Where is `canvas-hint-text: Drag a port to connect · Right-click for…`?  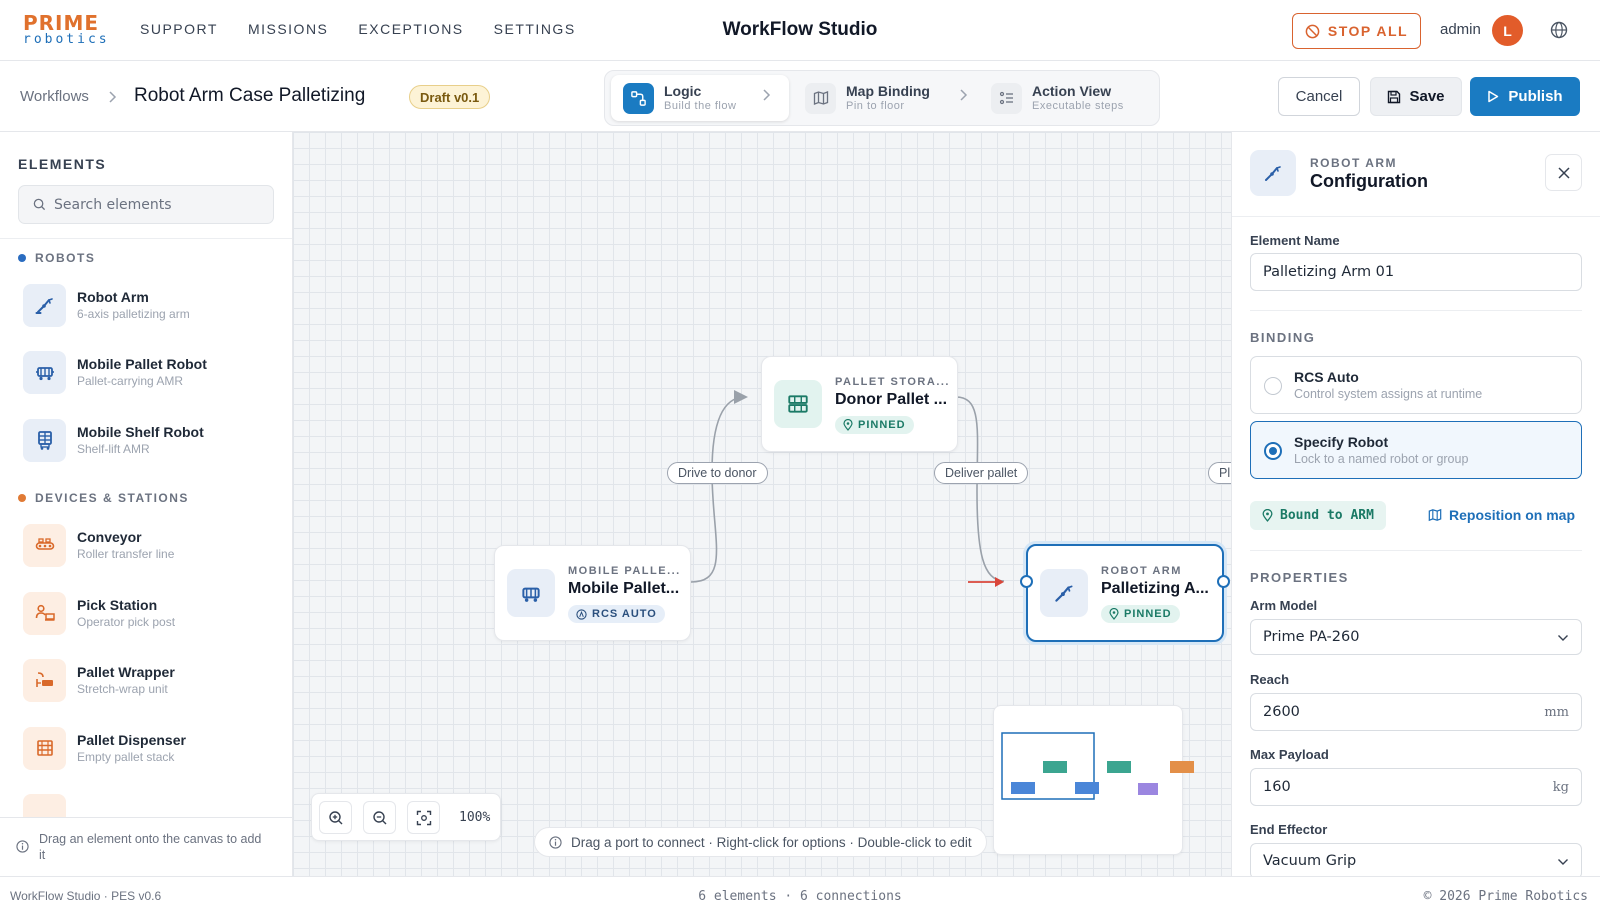
canvas-hint-text: Drag a port to connect · Right-click for… is located at coordinates (771, 842).